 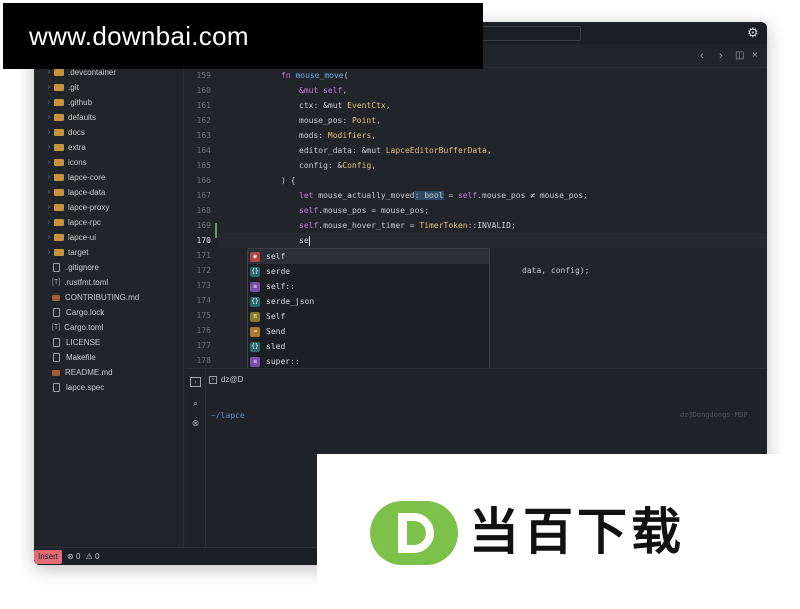 What do you see at coordinates (74, 357) in the screenshot?
I see `sidebar-item: Makefile` at bounding box center [74, 357].